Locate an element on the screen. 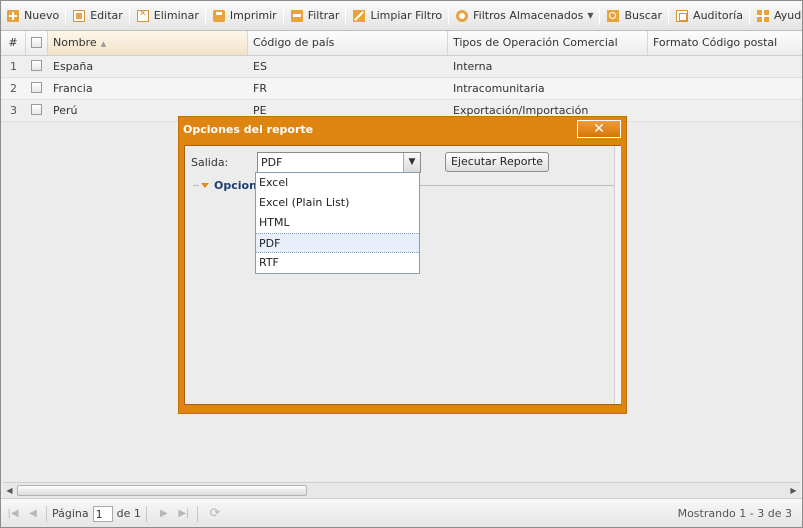 The image size is (803, 528). table-row: 1 España ES Interna is located at coordinates (401, 67).